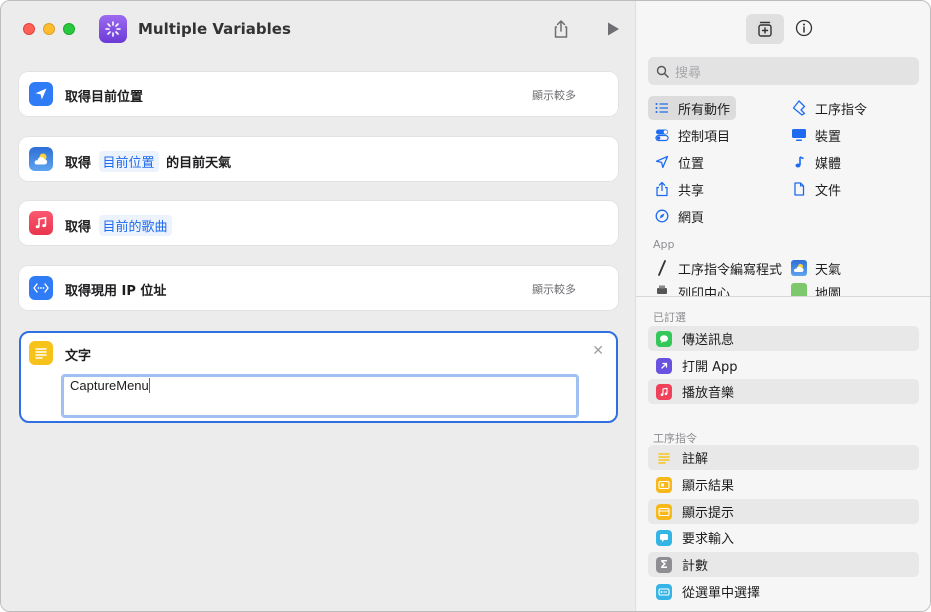 The image size is (931, 612). Describe the element at coordinates (675, 438) in the screenshot. I see `section-label-scripting: 工序指令` at that location.